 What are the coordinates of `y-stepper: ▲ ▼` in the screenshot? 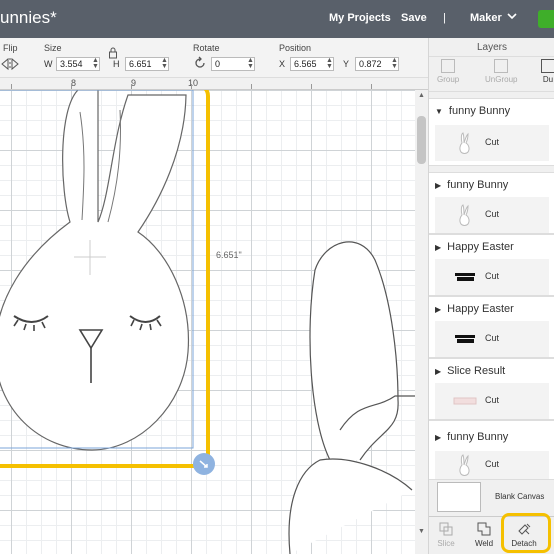 It's located at (394, 63).